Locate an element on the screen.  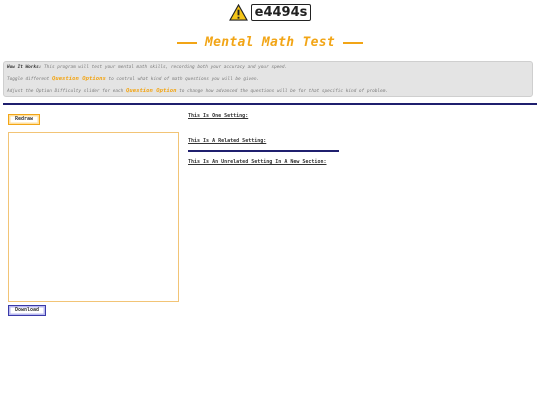
title-left-rule is located at coordinates (186, 42).